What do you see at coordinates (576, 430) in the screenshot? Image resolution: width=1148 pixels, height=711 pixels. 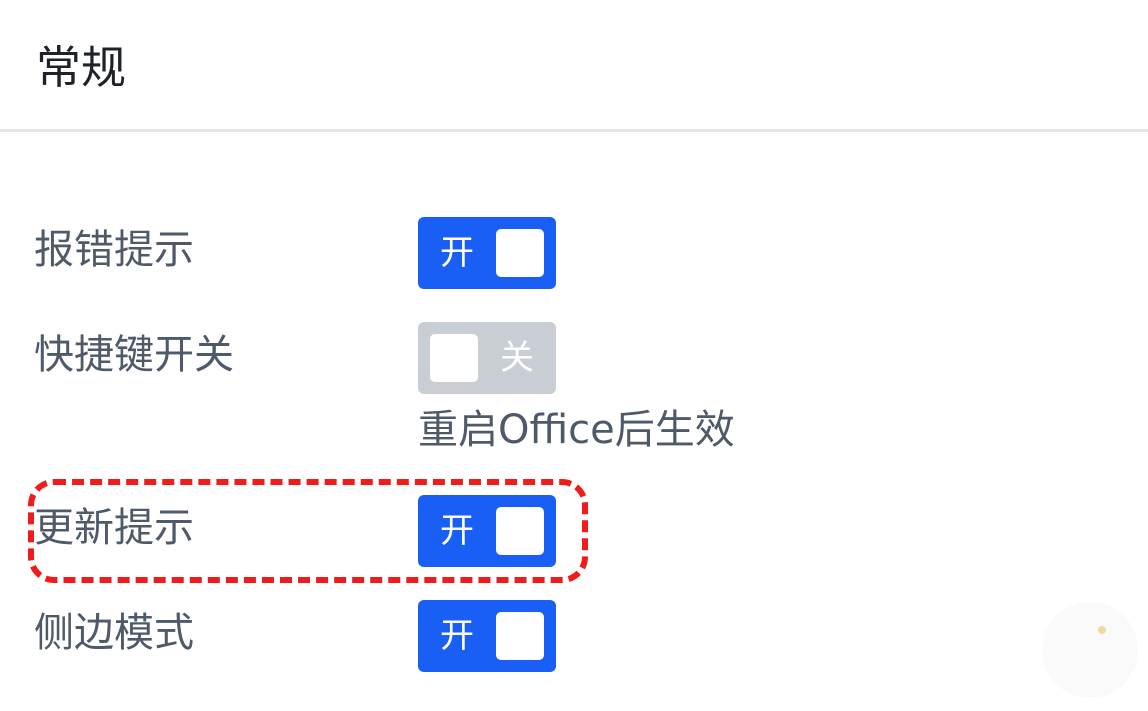 I see `restart-hint: 重启Office后生效` at bounding box center [576, 430].